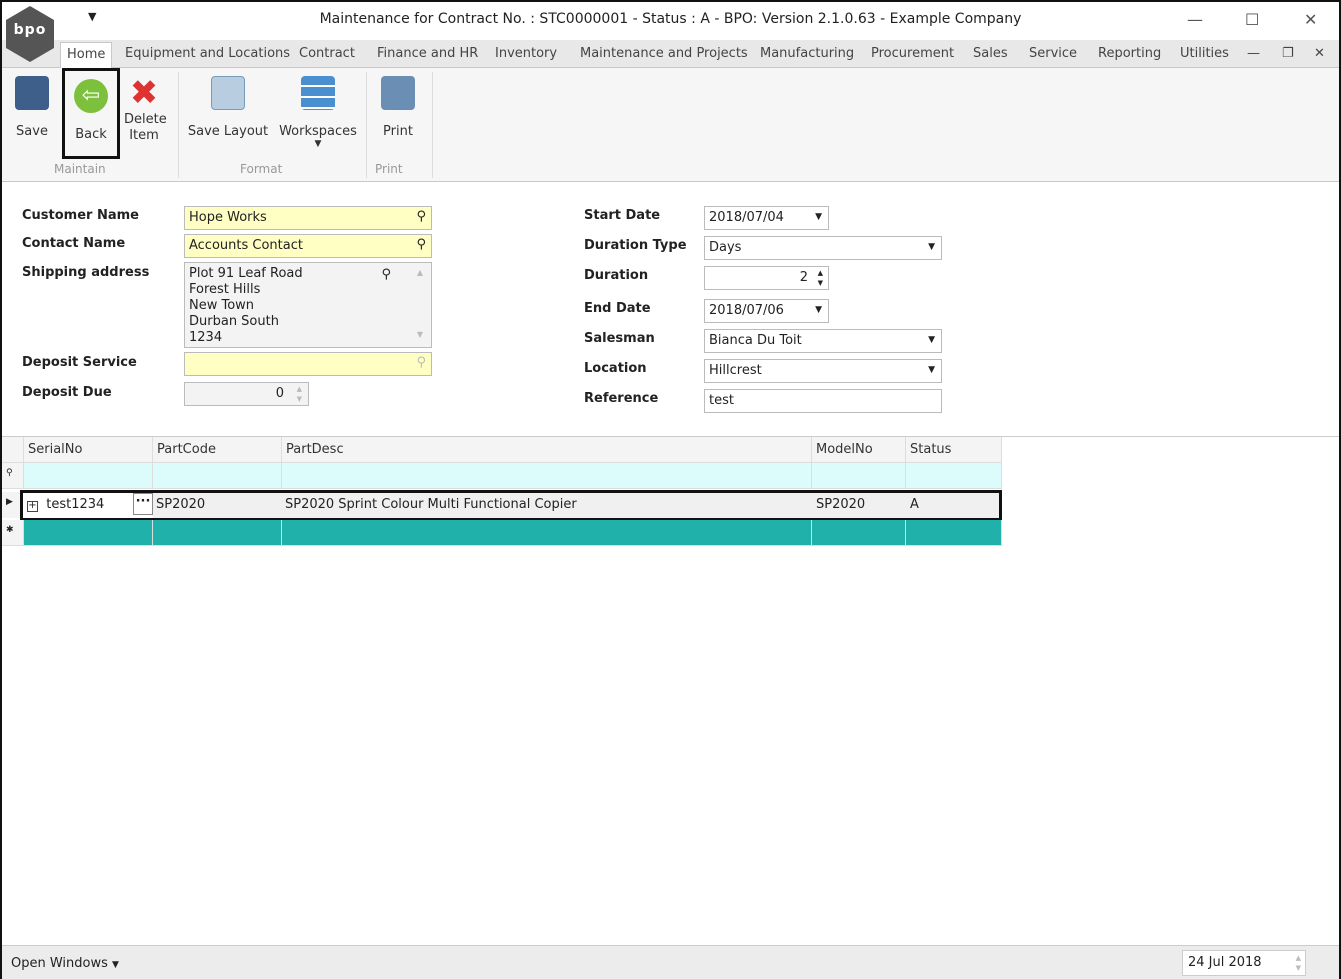 Image resolution: width=1341 pixels, height=979 pixels. What do you see at coordinates (32, 506) in the screenshot?
I see `expand-icon: +` at bounding box center [32, 506].